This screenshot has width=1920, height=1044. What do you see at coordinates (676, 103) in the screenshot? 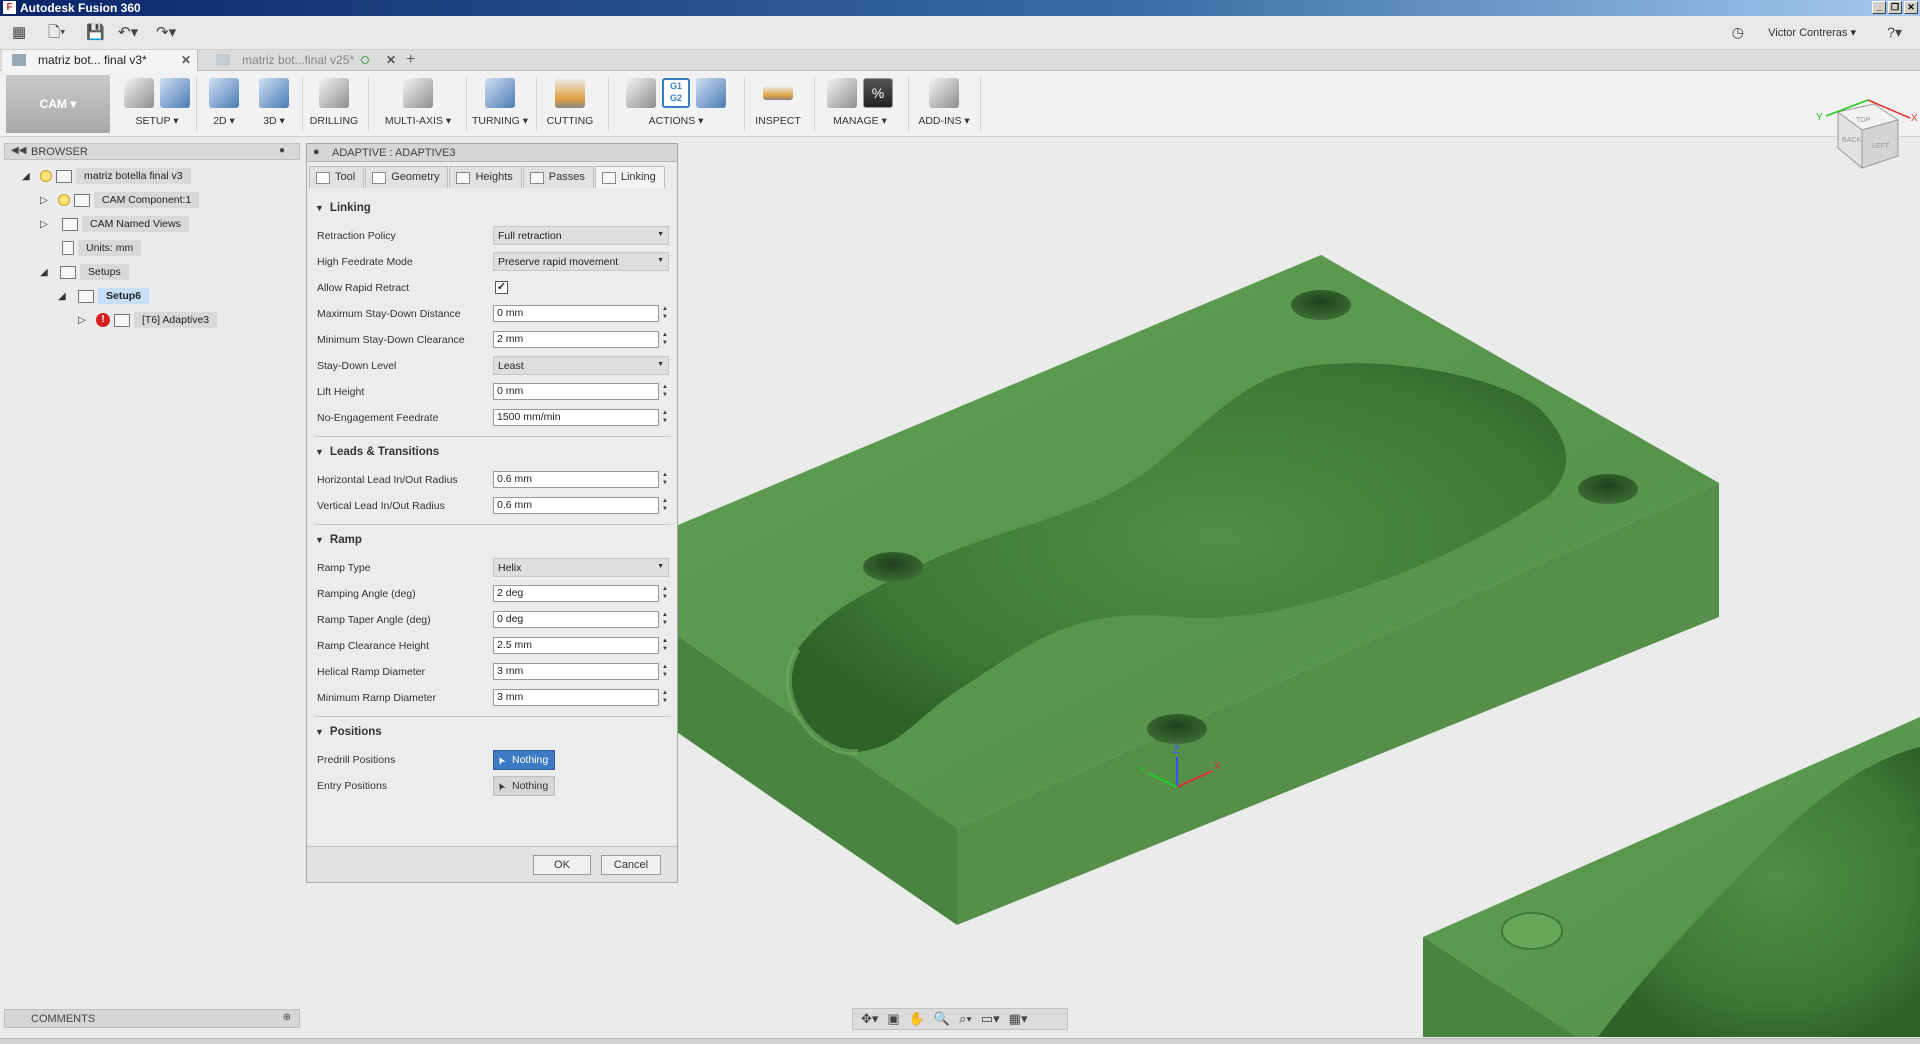
I see `actions-group: G1 G2 ACTIONS ▾` at bounding box center [676, 103].